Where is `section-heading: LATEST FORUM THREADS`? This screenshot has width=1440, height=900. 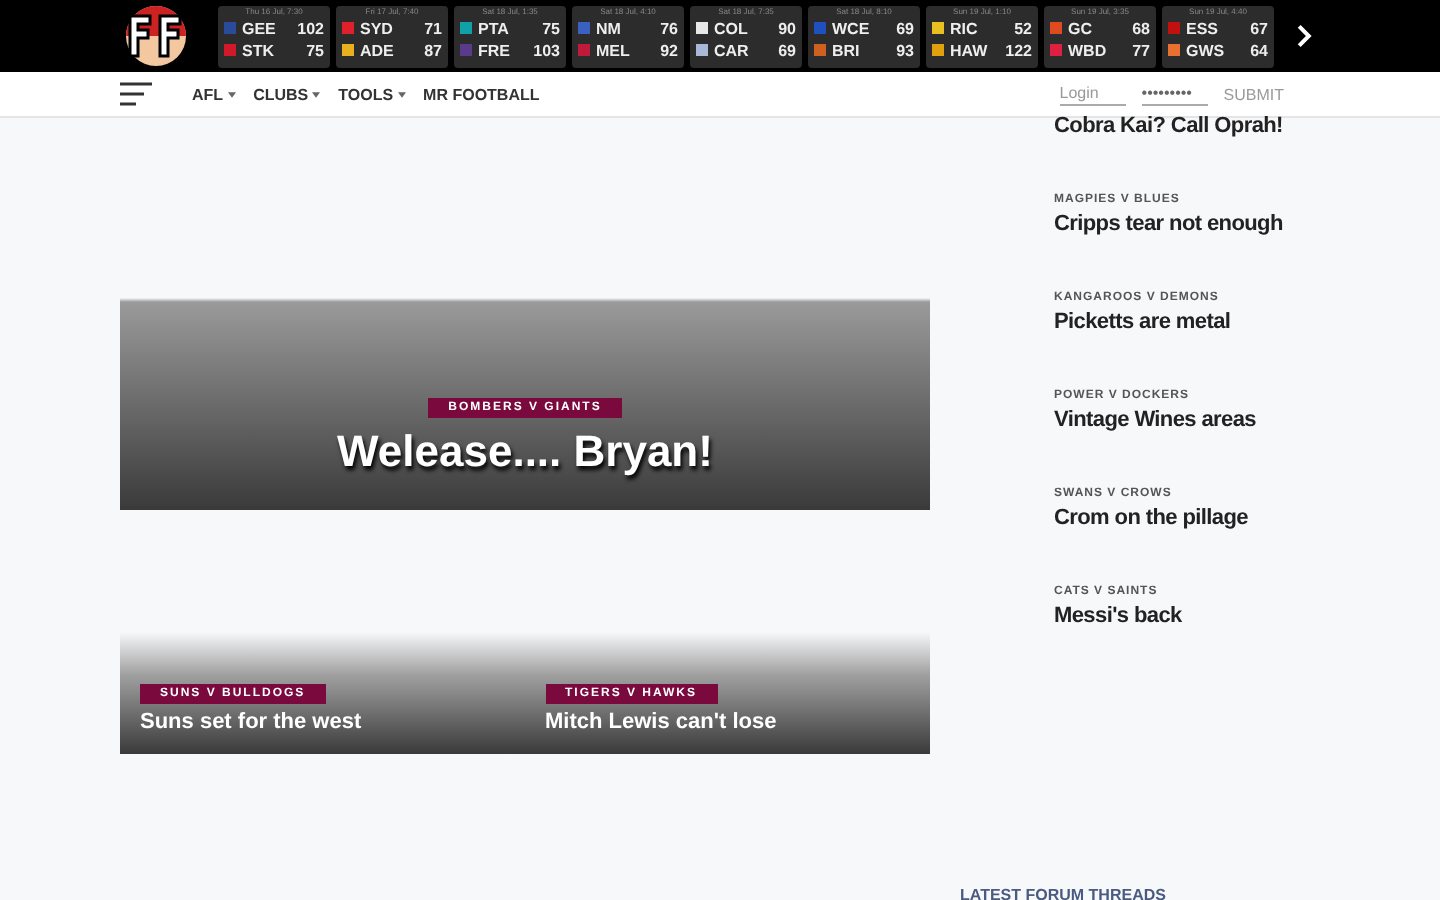 section-heading: LATEST FORUM THREADS is located at coordinates (1064, 893).